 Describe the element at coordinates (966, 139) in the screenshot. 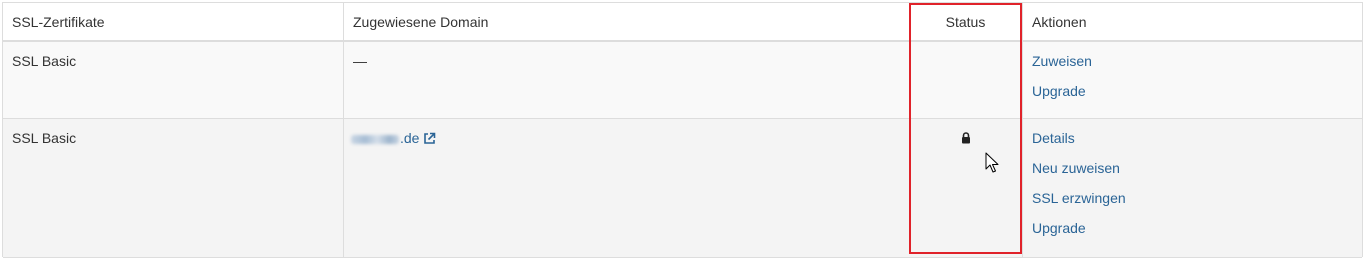

I see `lock-icon` at that location.